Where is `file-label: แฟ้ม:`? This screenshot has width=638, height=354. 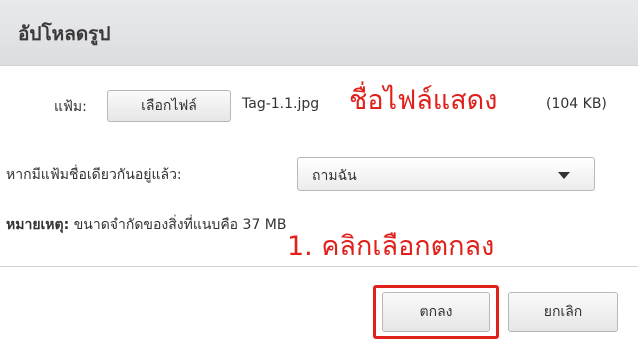
file-label: แฟ้ม: is located at coordinates (70, 107).